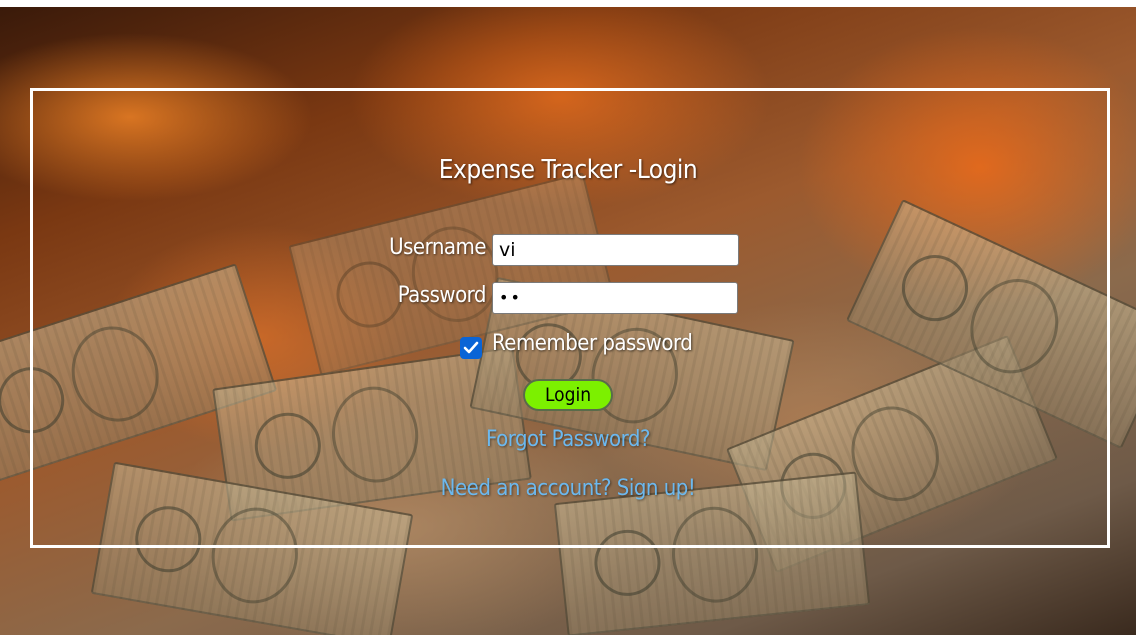 The height and width of the screenshot is (639, 1136). Describe the element at coordinates (615, 250) in the screenshot. I see `username-input` at that location.